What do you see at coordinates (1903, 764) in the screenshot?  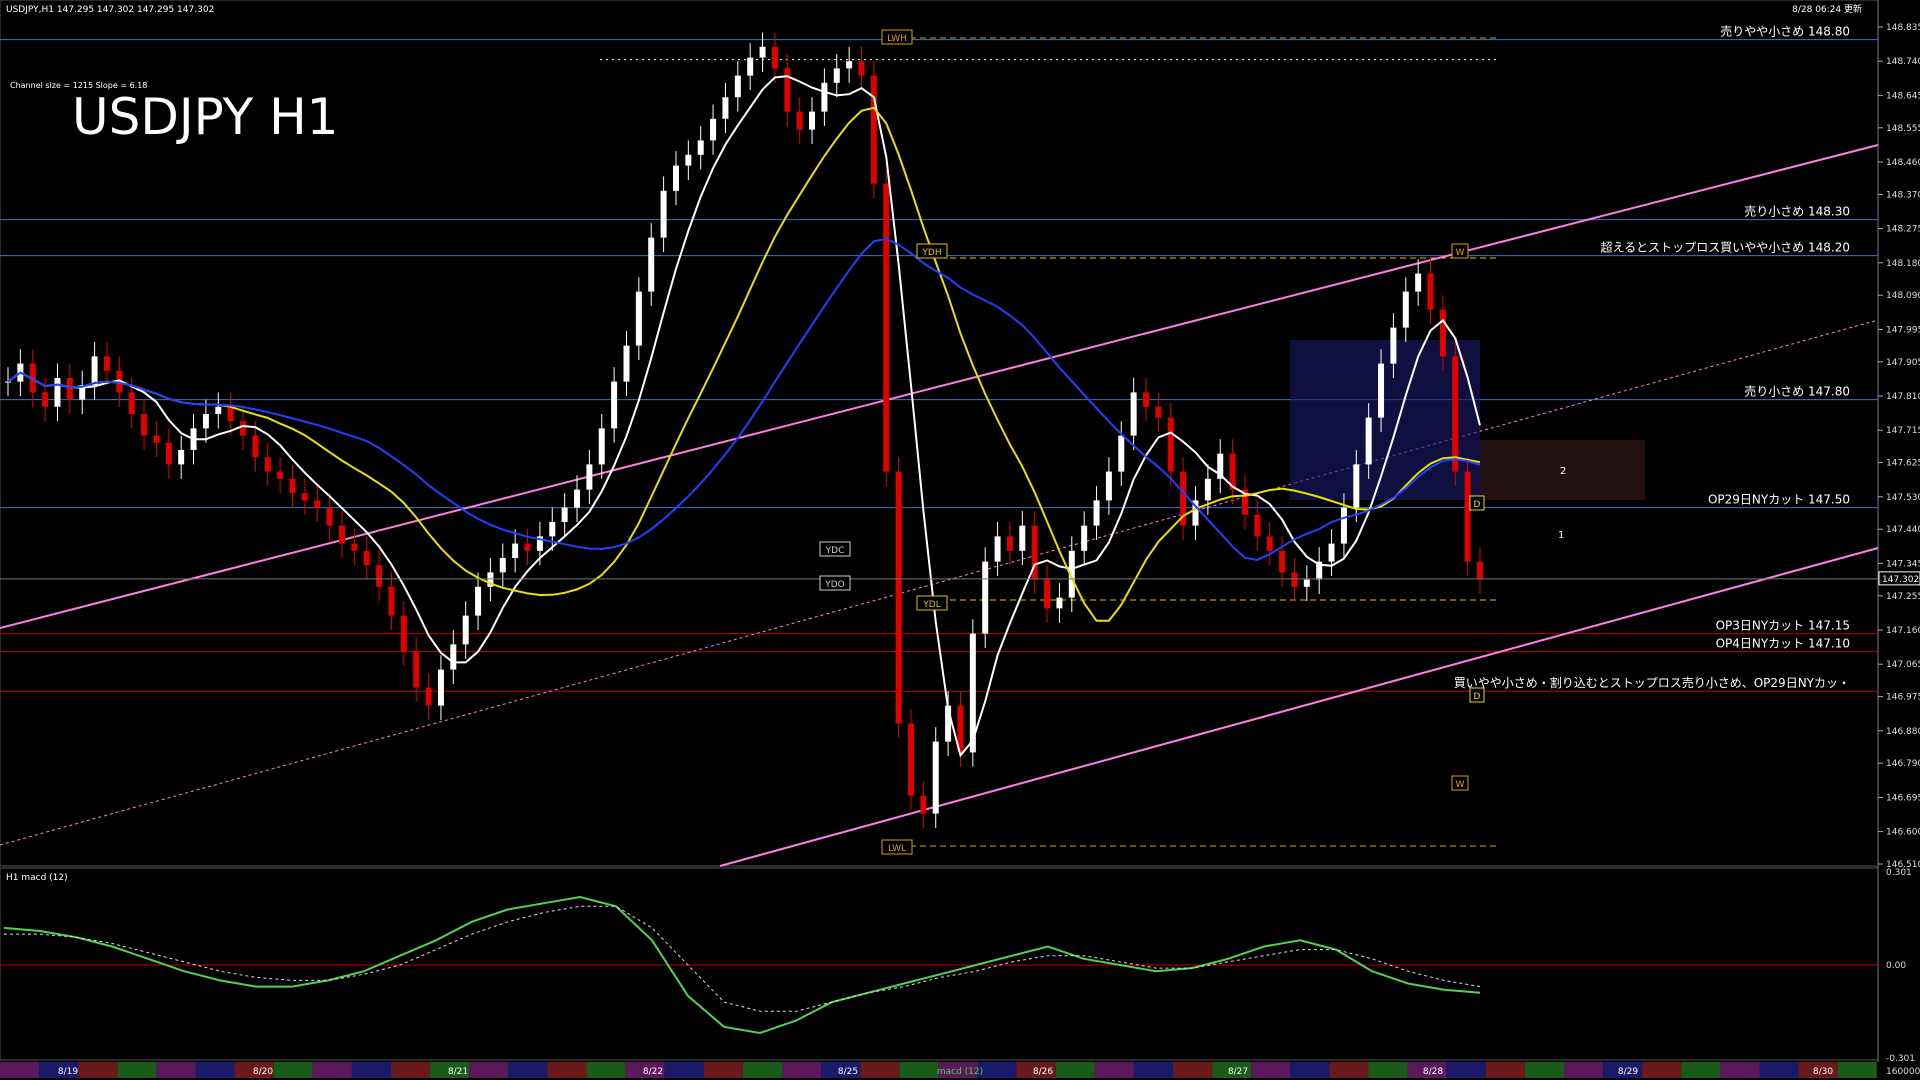 I see `price-tick-label: 146.790` at bounding box center [1903, 764].